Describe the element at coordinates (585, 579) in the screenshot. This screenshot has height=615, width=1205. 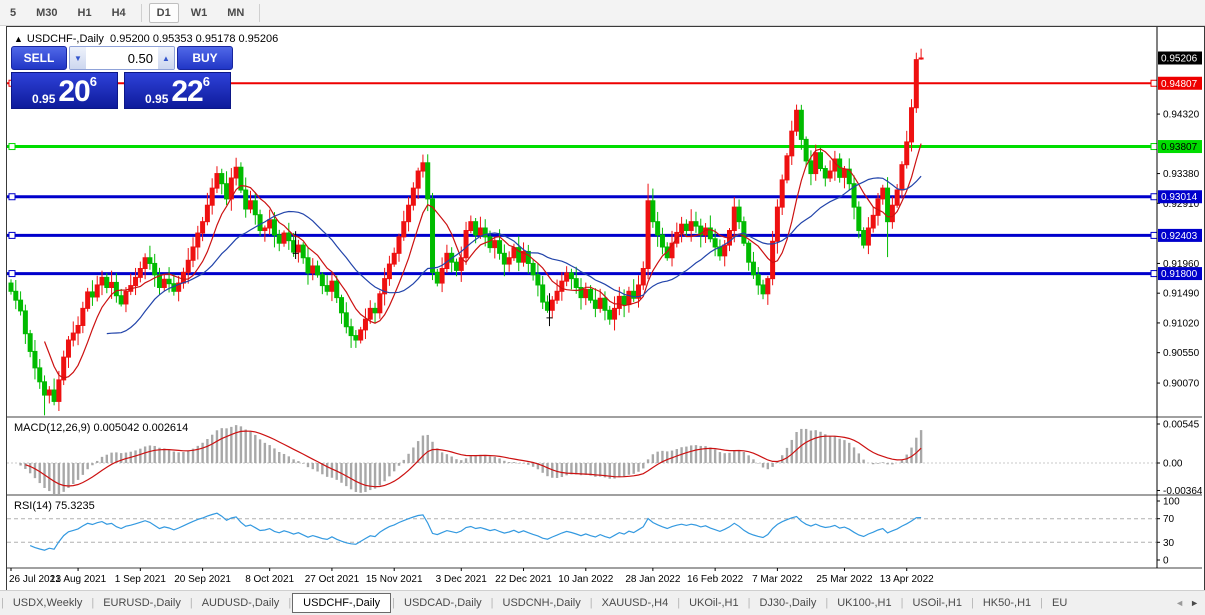
I see `svg-text: 10 Jan 2022` at that location.